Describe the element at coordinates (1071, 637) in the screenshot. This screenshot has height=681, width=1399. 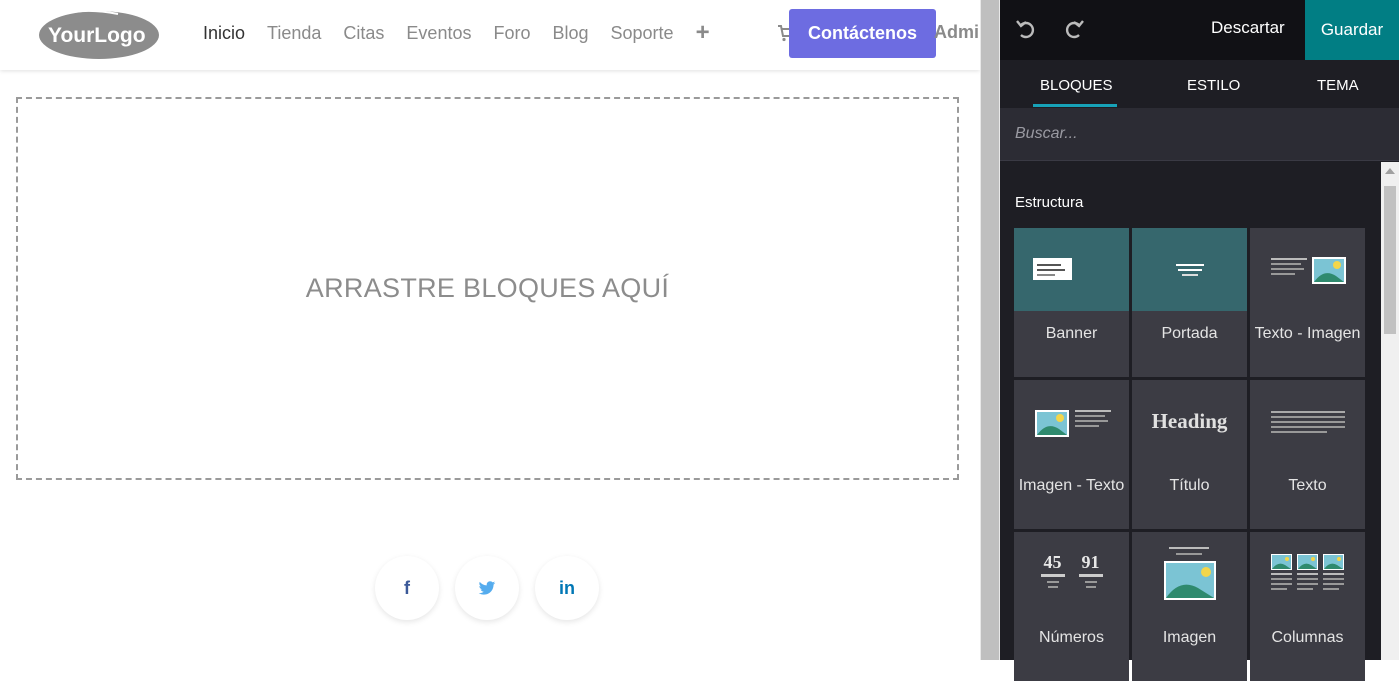
I see `block-label: Números` at that location.